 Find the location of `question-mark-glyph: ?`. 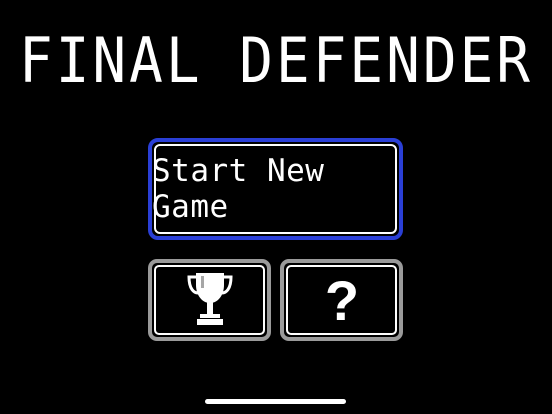

question-mark-glyph: ? is located at coordinates (341, 300).